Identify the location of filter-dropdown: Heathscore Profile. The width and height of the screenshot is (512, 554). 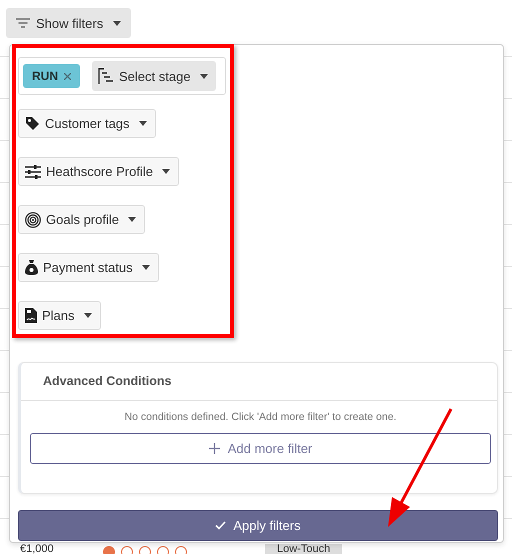
(98, 171).